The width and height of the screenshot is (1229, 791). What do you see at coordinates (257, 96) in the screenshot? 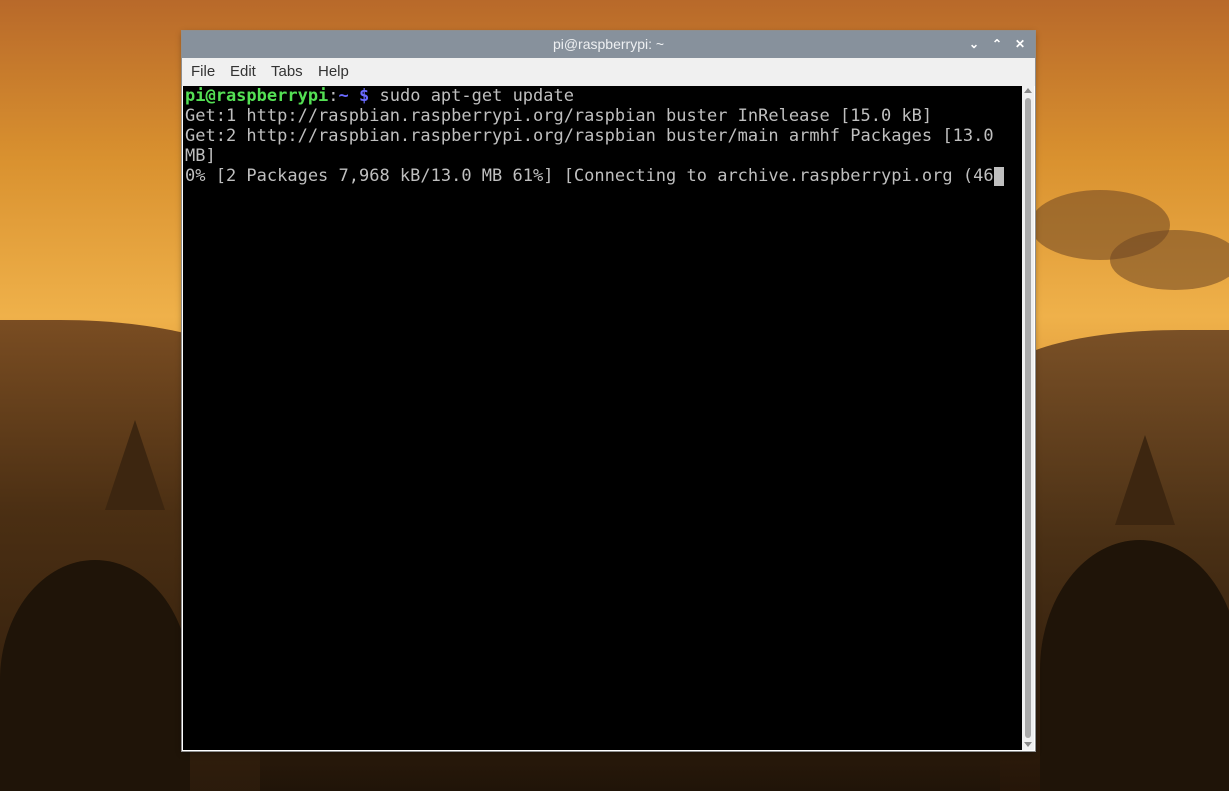
I see `prompt-user-host: pi@raspberrypi` at bounding box center [257, 96].